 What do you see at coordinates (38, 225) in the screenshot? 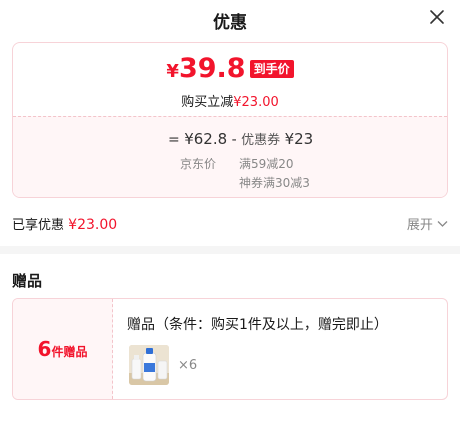
I see `enjoyed-discount-label: 已享优惠` at bounding box center [38, 225].